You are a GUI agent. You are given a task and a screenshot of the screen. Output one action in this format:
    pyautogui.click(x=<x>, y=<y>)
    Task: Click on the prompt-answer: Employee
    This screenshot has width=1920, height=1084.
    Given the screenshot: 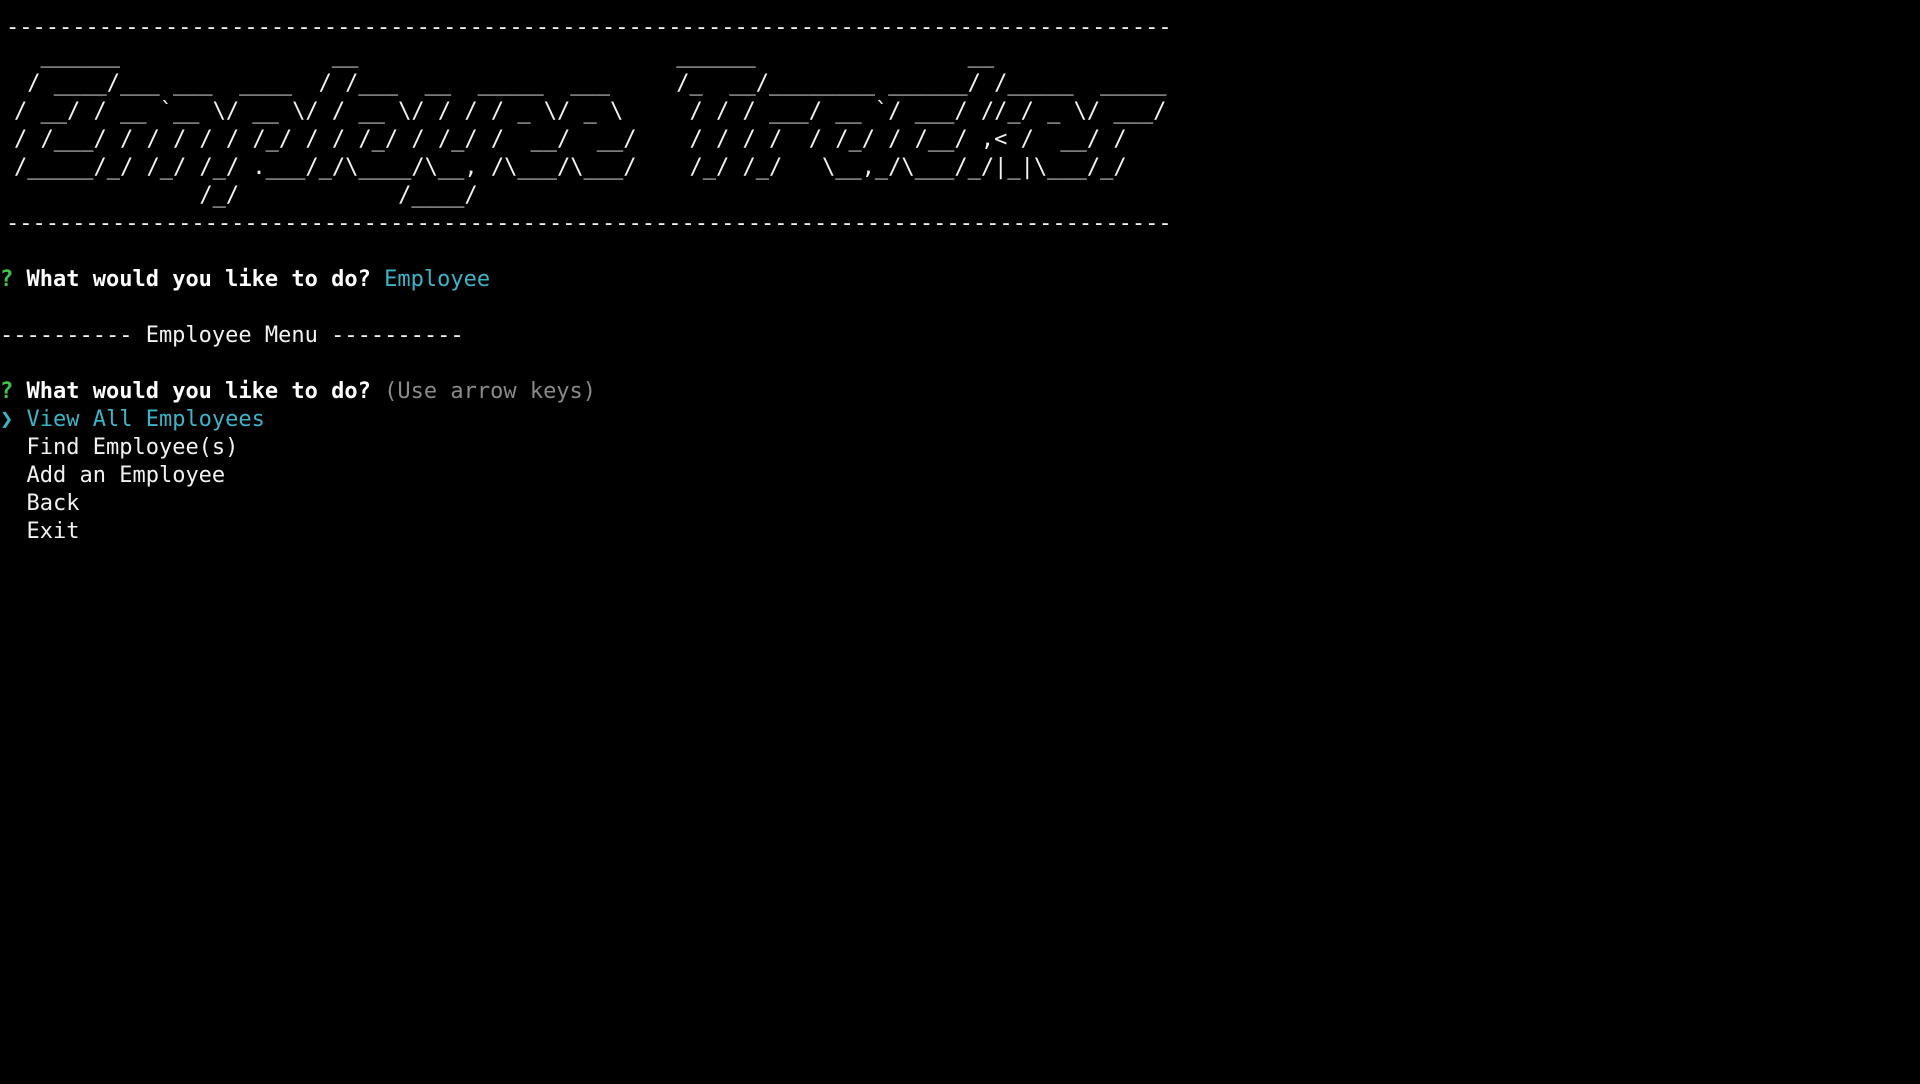 What is the action you would take?
    pyautogui.click(x=437, y=279)
    